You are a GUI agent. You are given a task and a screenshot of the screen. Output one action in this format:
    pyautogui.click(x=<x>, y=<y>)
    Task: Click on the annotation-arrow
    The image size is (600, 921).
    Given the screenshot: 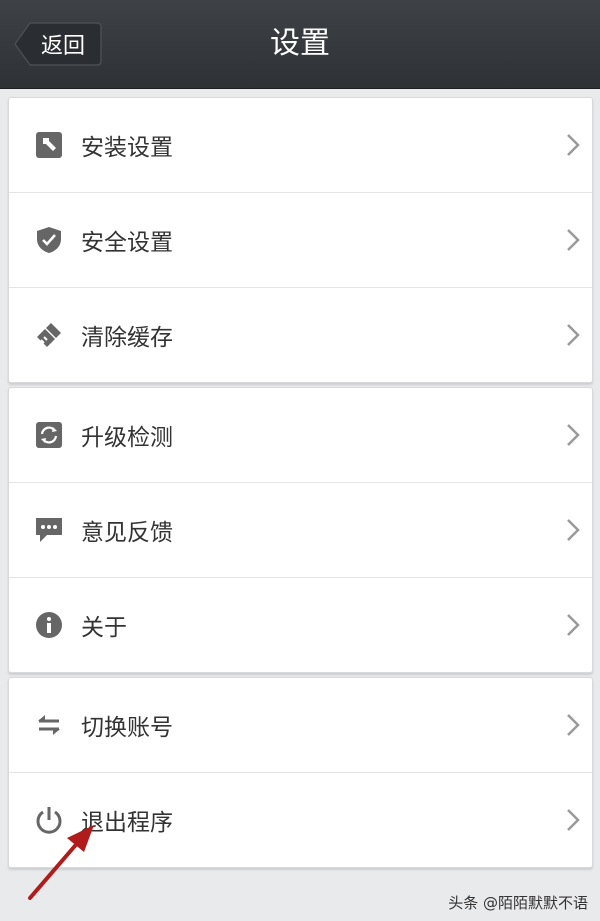 What is the action you would take?
    pyautogui.click(x=61, y=862)
    